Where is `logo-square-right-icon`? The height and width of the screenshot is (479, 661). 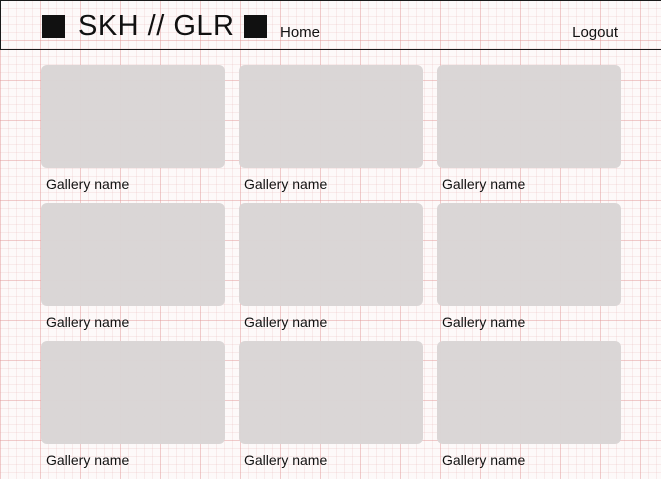 logo-square-right-icon is located at coordinates (255, 26).